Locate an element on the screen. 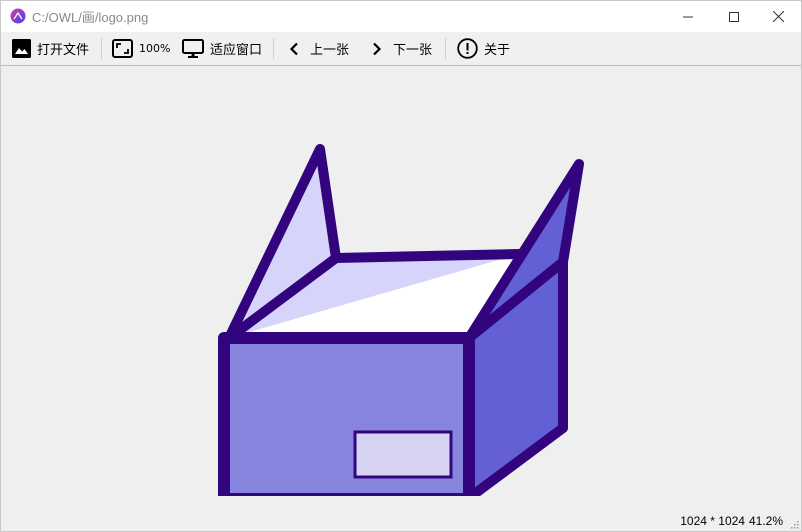 The width and height of the screenshot is (802, 532). maximize-icon is located at coordinates (734, 16).